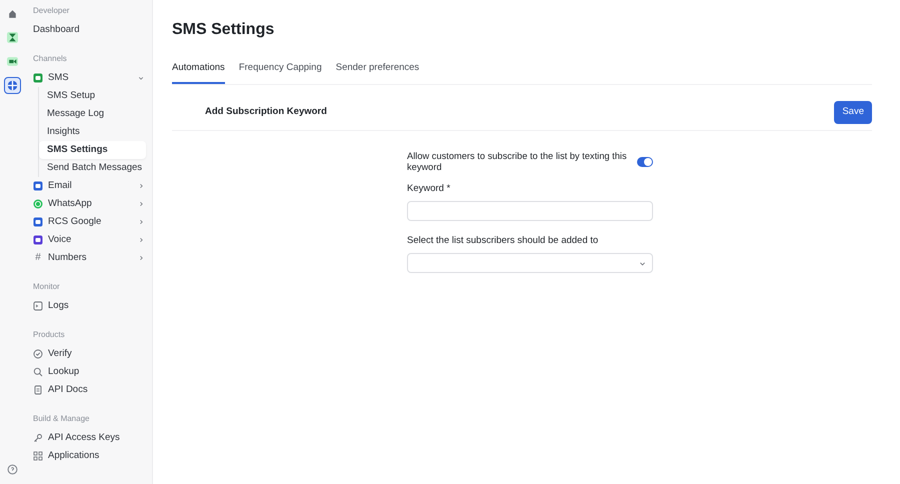 This screenshot has height=484, width=900. What do you see at coordinates (47, 287) in the screenshot?
I see `section-heading: Monitor` at bounding box center [47, 287].